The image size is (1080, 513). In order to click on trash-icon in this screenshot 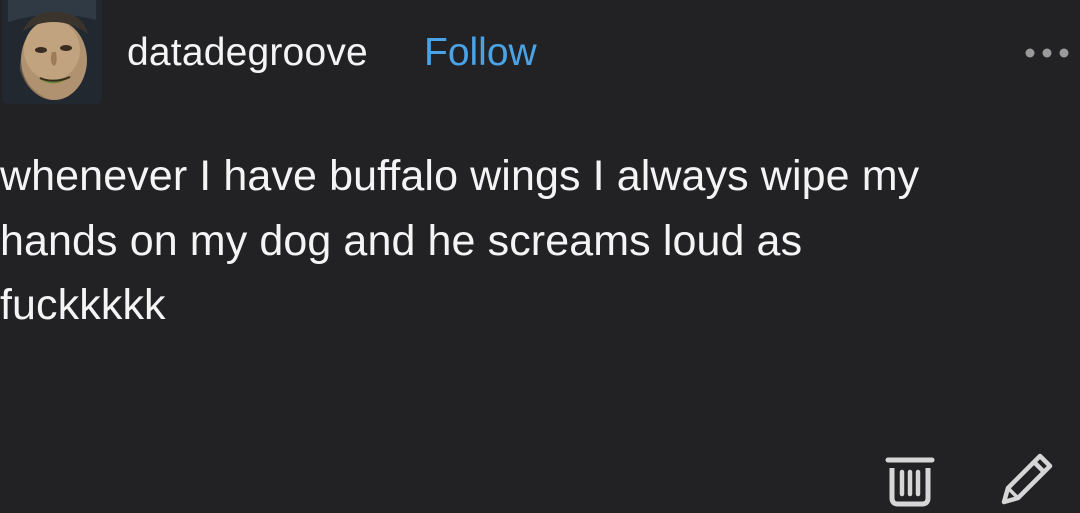, I will do `click(910, 482)`.